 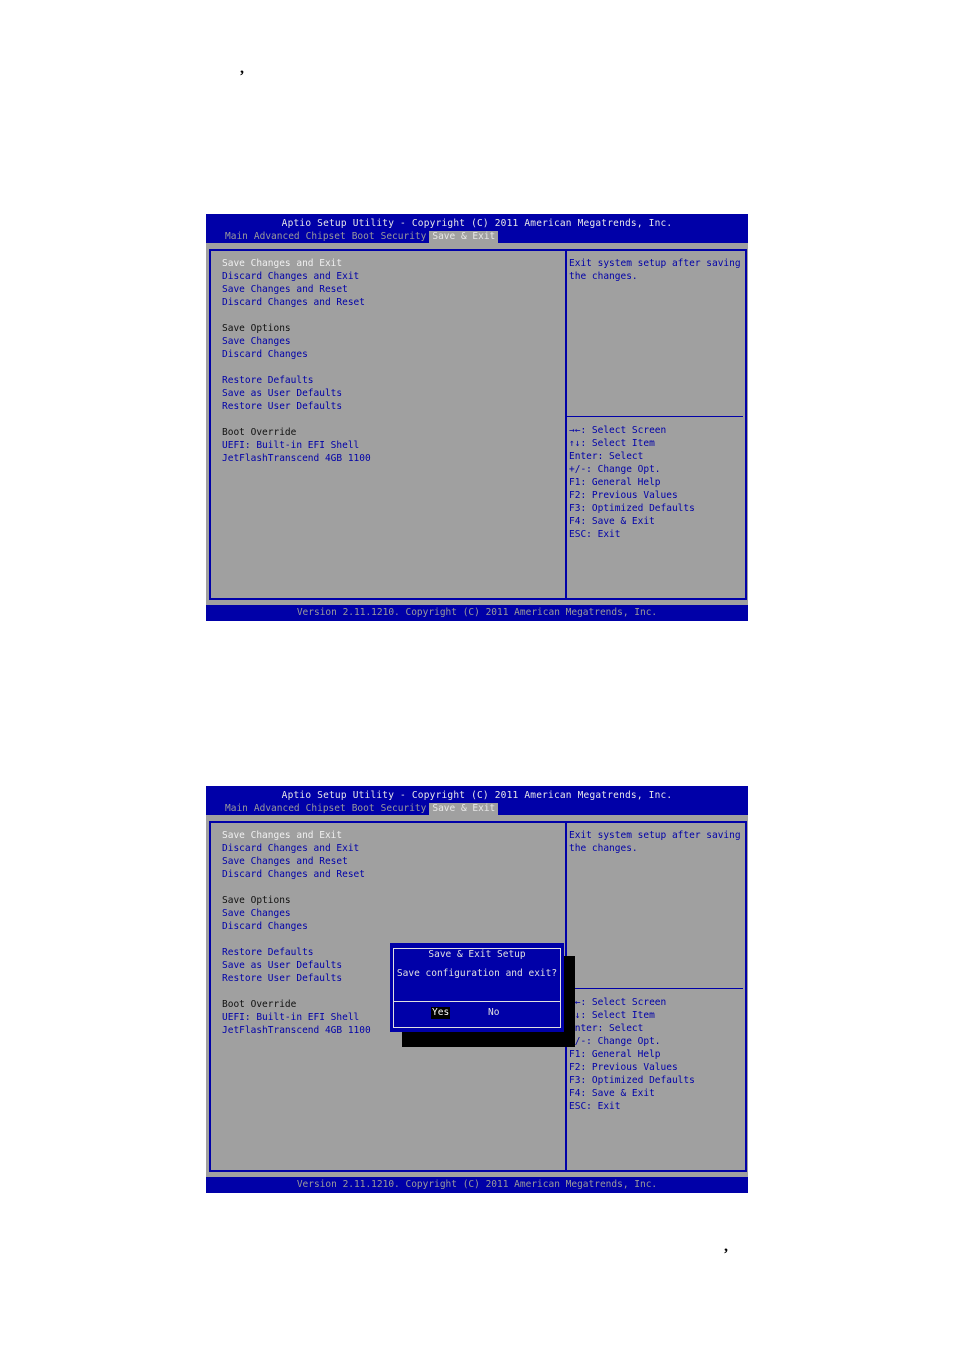 I want to click on no-button: No, so click(x=493, y=1013).